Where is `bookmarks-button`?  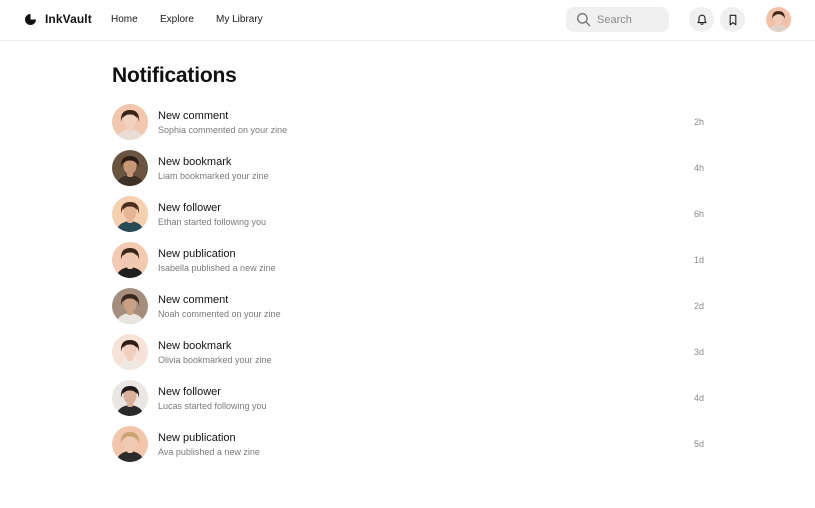
bookmarks-button is located at coordinates (732, 19).